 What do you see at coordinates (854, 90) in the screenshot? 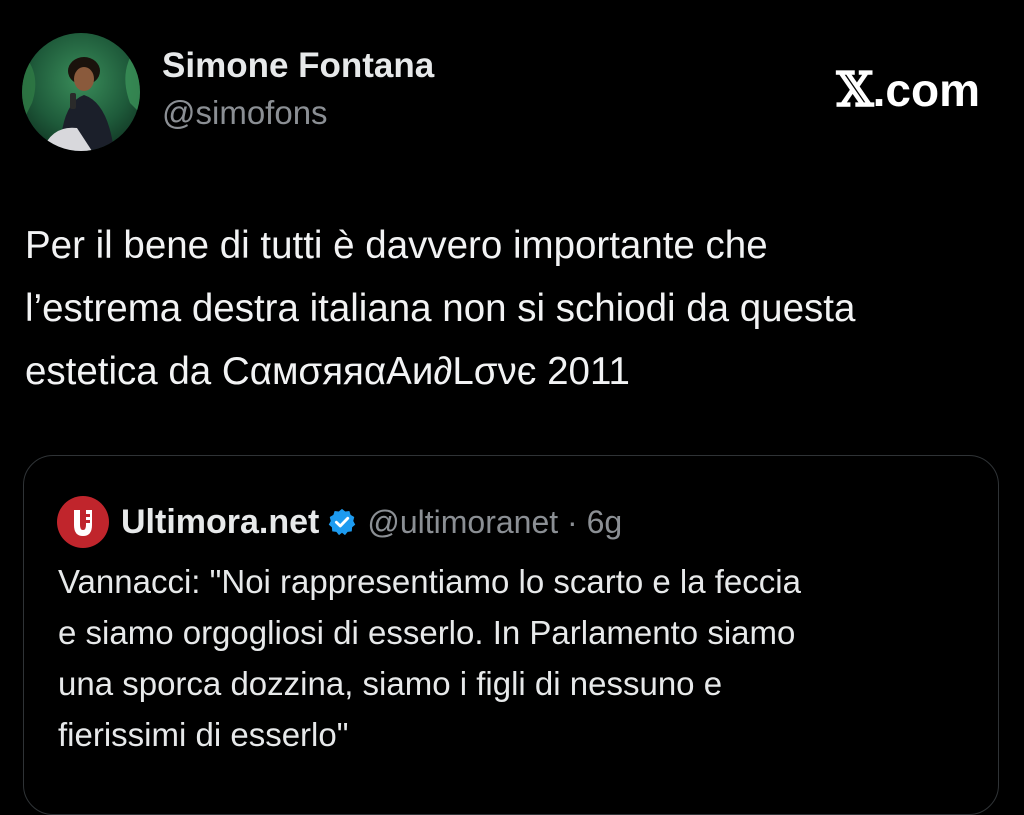
I see `x-logo-icon: 𝕏` at bounding box center [854, 90].